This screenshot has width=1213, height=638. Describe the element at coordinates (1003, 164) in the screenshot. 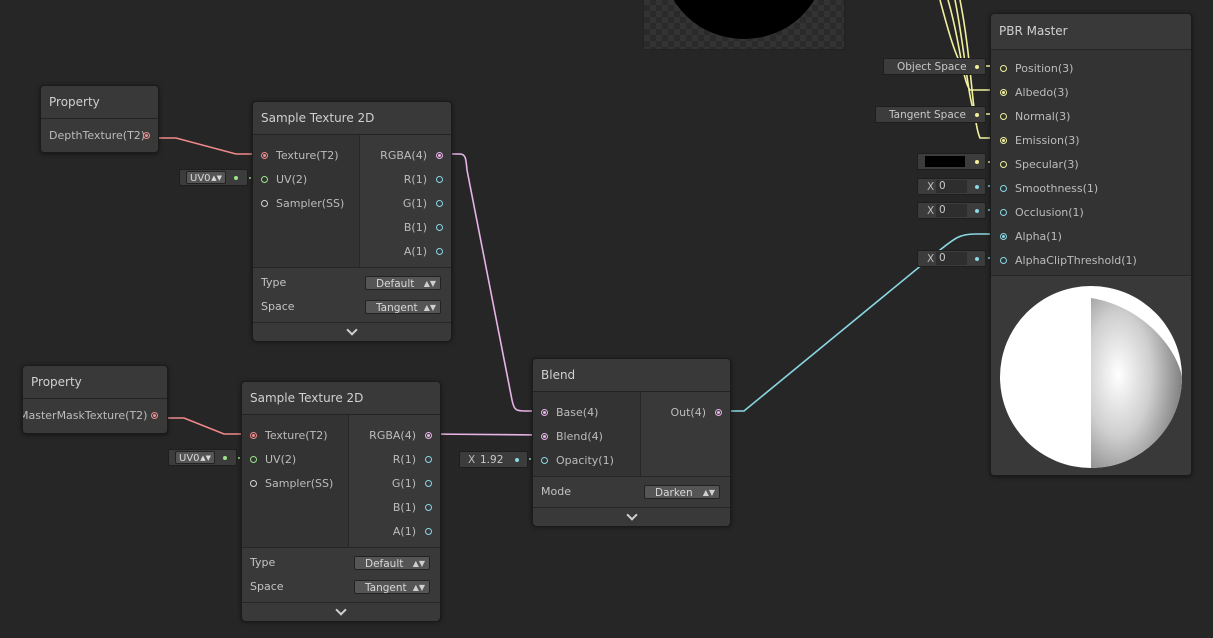

I see `input-port-specular` at that location.